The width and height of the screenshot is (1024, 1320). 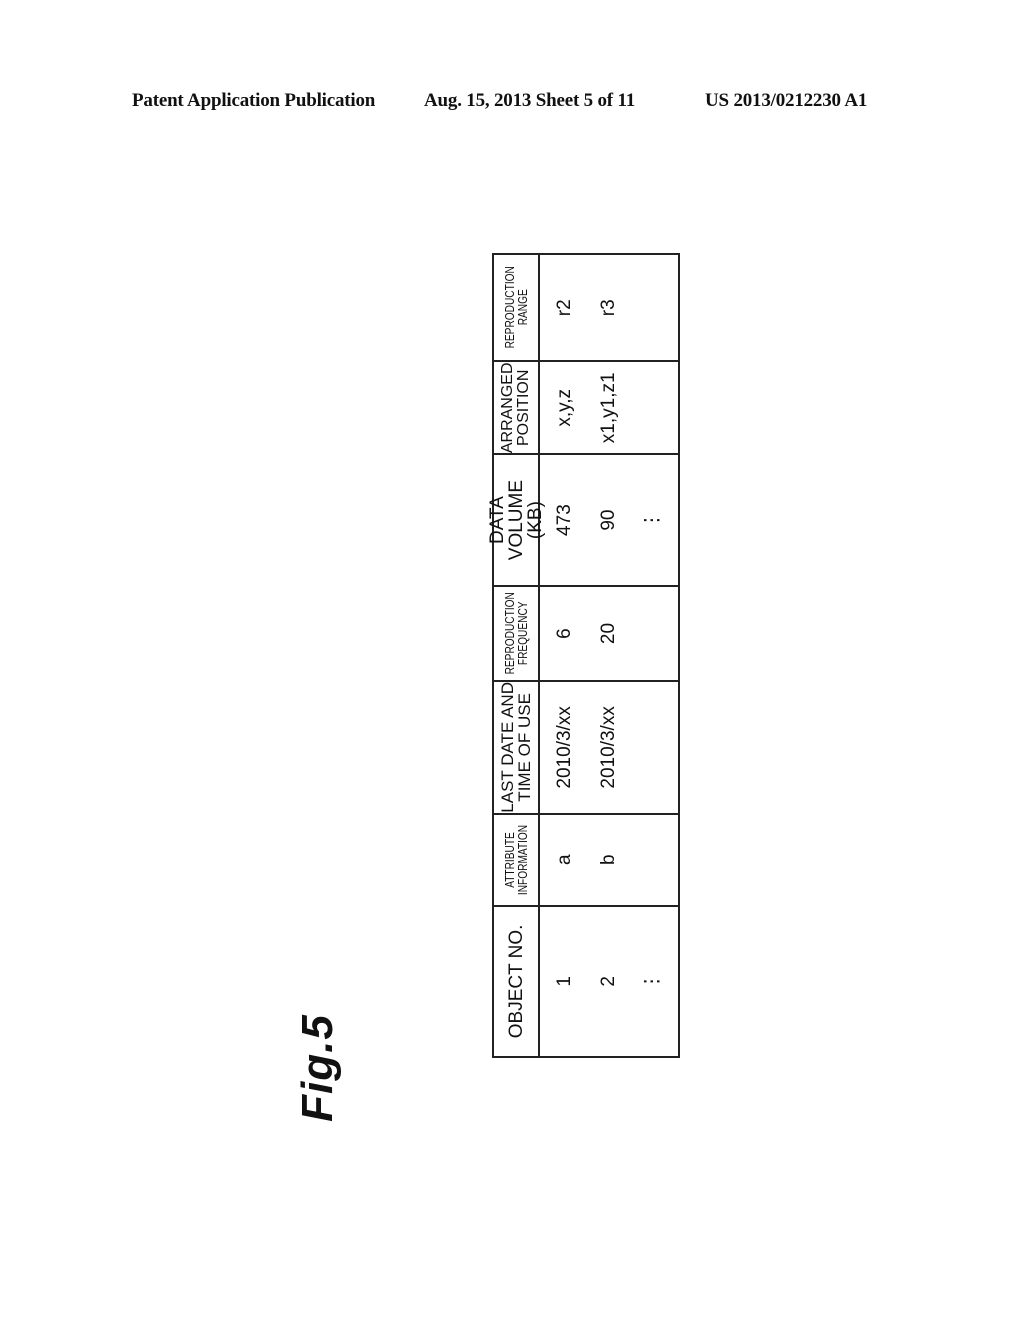 What do you see at coordinates (564, 407) in the screenshot?
I see `table-cell: x,y,z` at bounding box center [564, 407].